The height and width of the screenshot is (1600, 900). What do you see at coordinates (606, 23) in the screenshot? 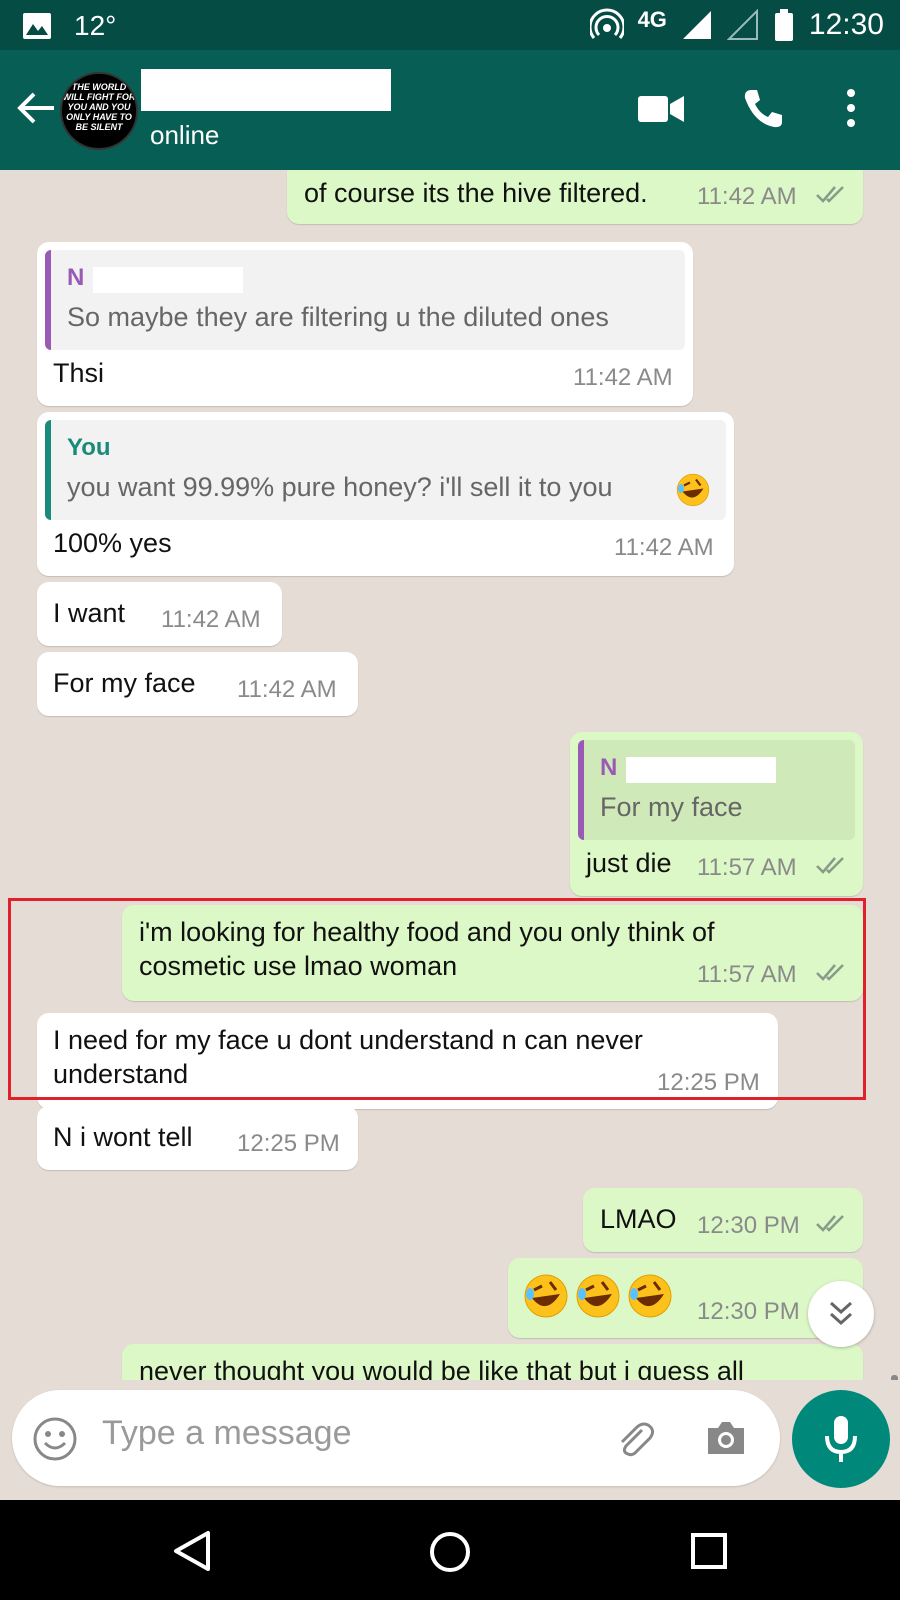
I see `hotspot-icon` at bounding box center [606, 23].